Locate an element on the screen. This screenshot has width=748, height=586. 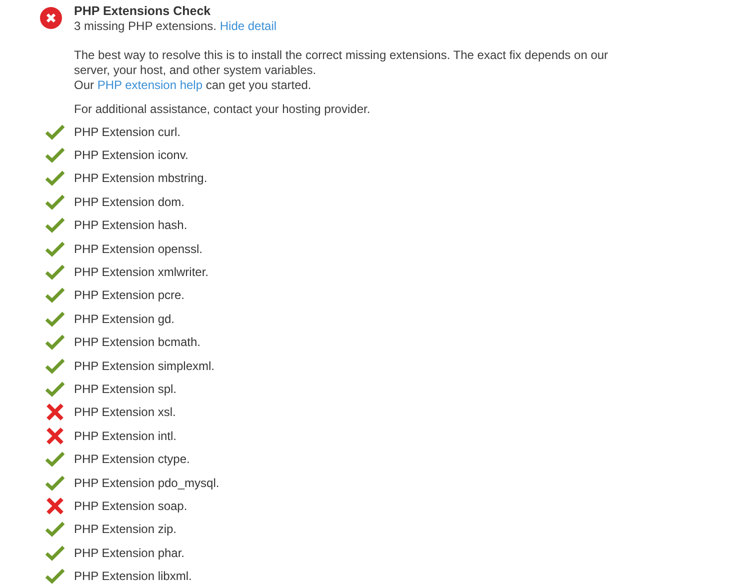
extension-label: PHP Extension phar. is located at coordinates (129, 553).